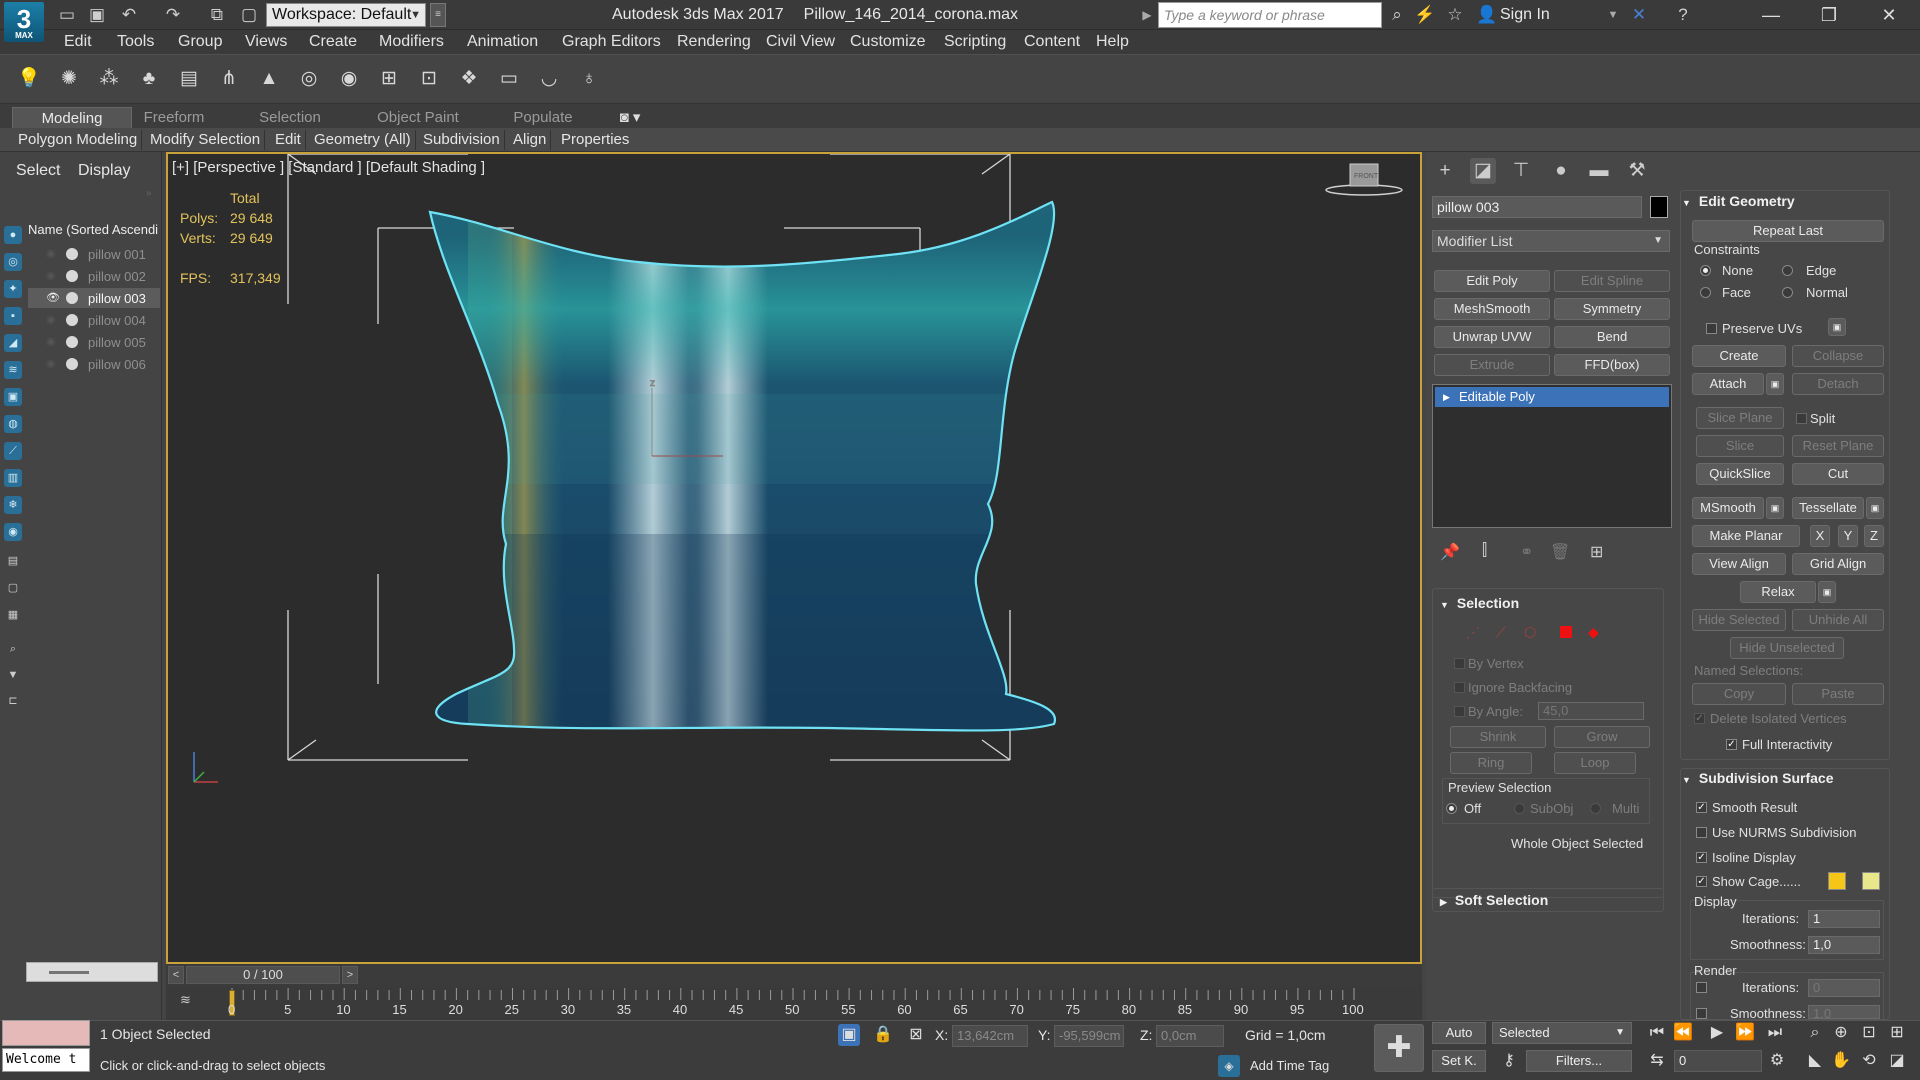 The height and width of the screenshot is (1080, 1920). What do you see at coordinates (1487, 15) in the screenshot?
I see `user-icon: 👤` at bounding box center [1487, 15].